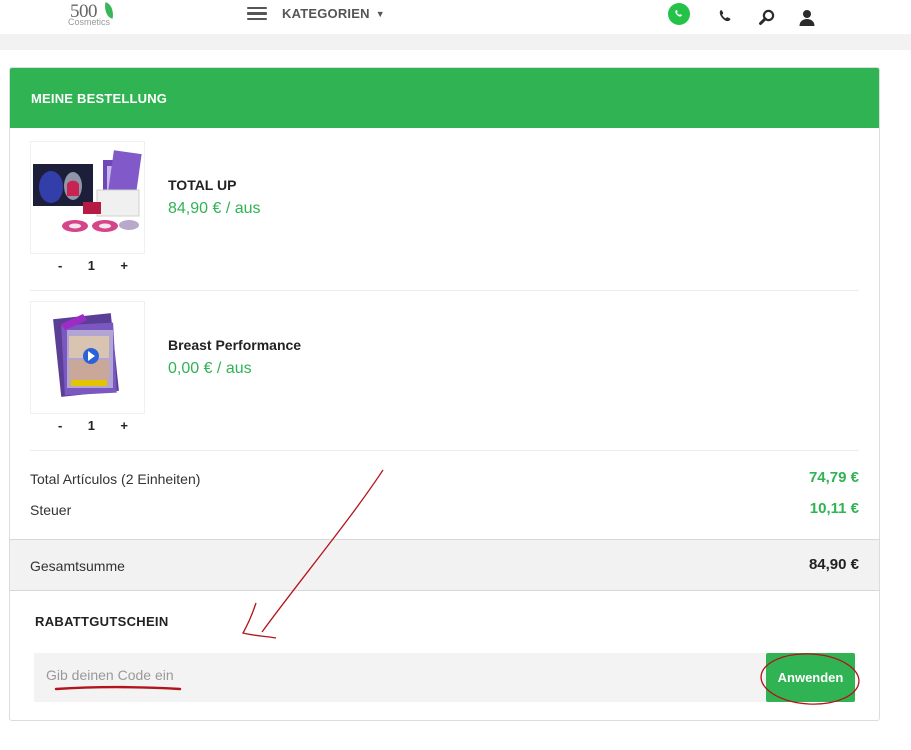 The width and height of the screenshot is (911, 750). I want to click on product-name: Breast Performance, so click(234, 345).